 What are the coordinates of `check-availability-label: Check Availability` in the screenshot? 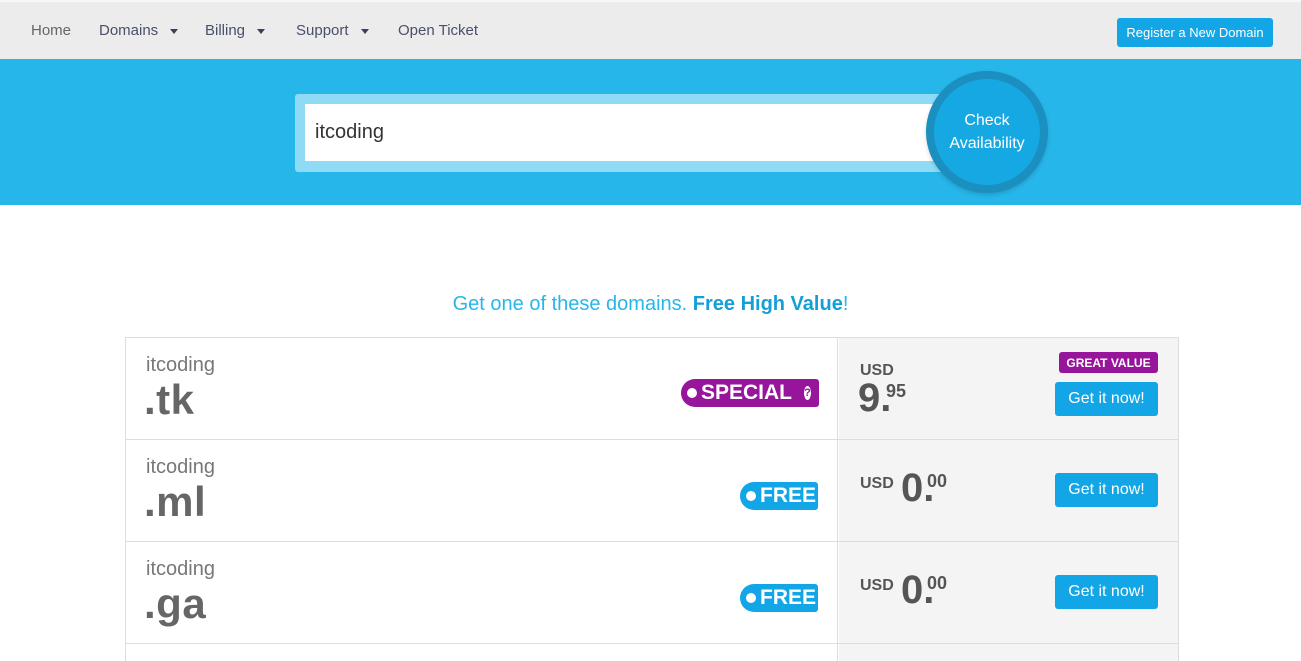 It's located at (987, 132).